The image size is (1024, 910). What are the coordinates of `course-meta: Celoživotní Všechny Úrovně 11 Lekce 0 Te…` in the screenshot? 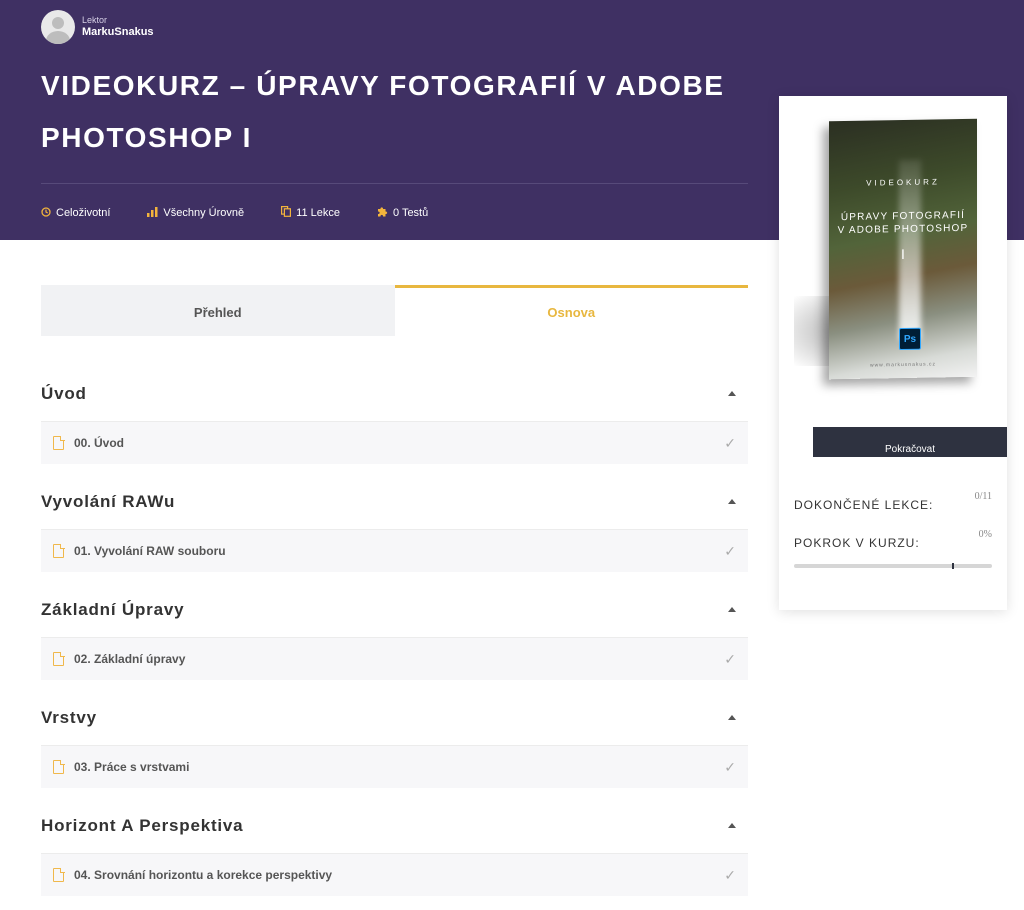 It's located at (253, 213).